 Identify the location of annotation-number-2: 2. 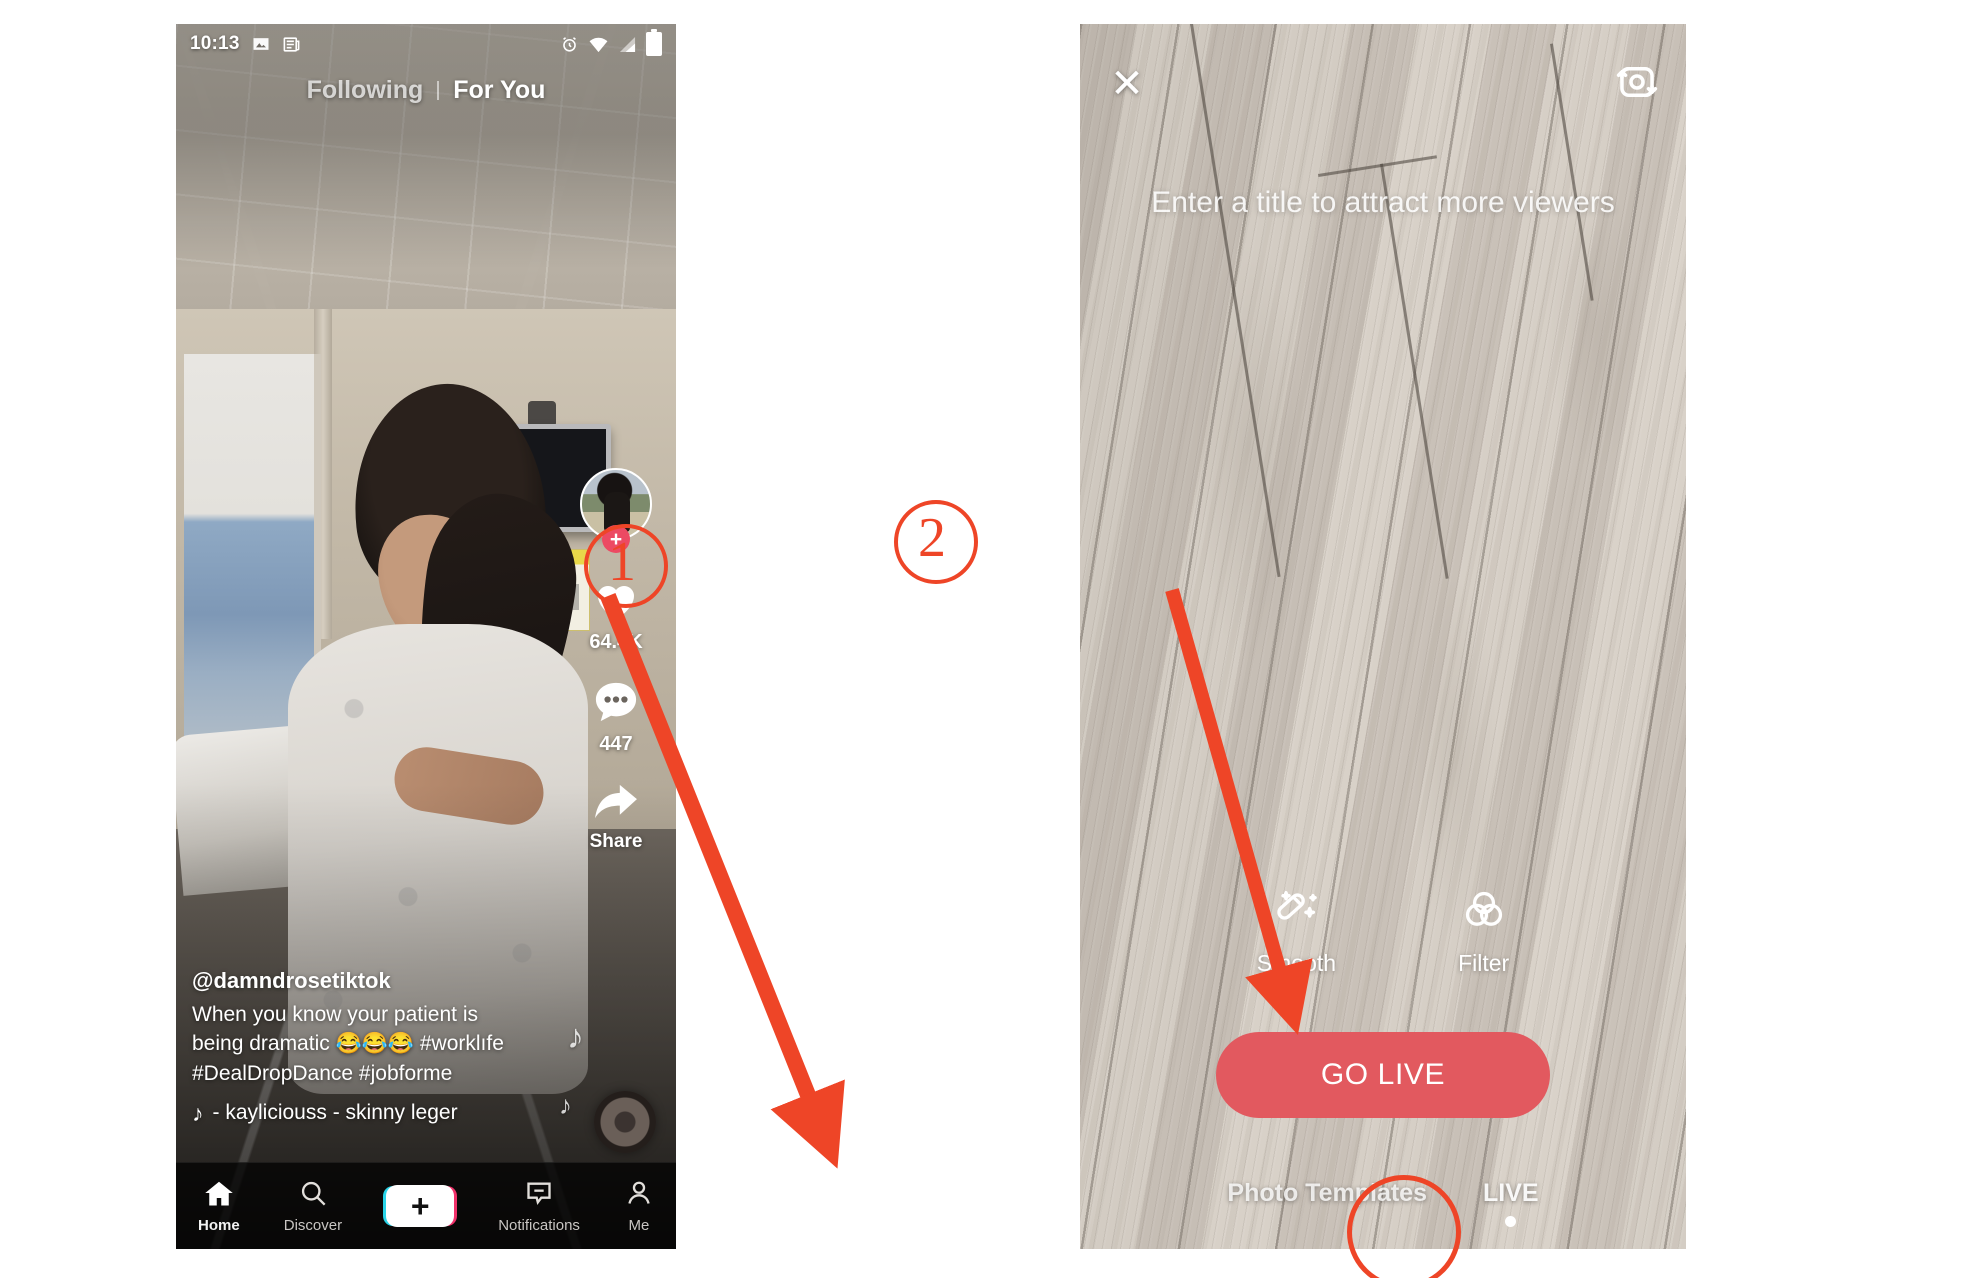
(932, 538).